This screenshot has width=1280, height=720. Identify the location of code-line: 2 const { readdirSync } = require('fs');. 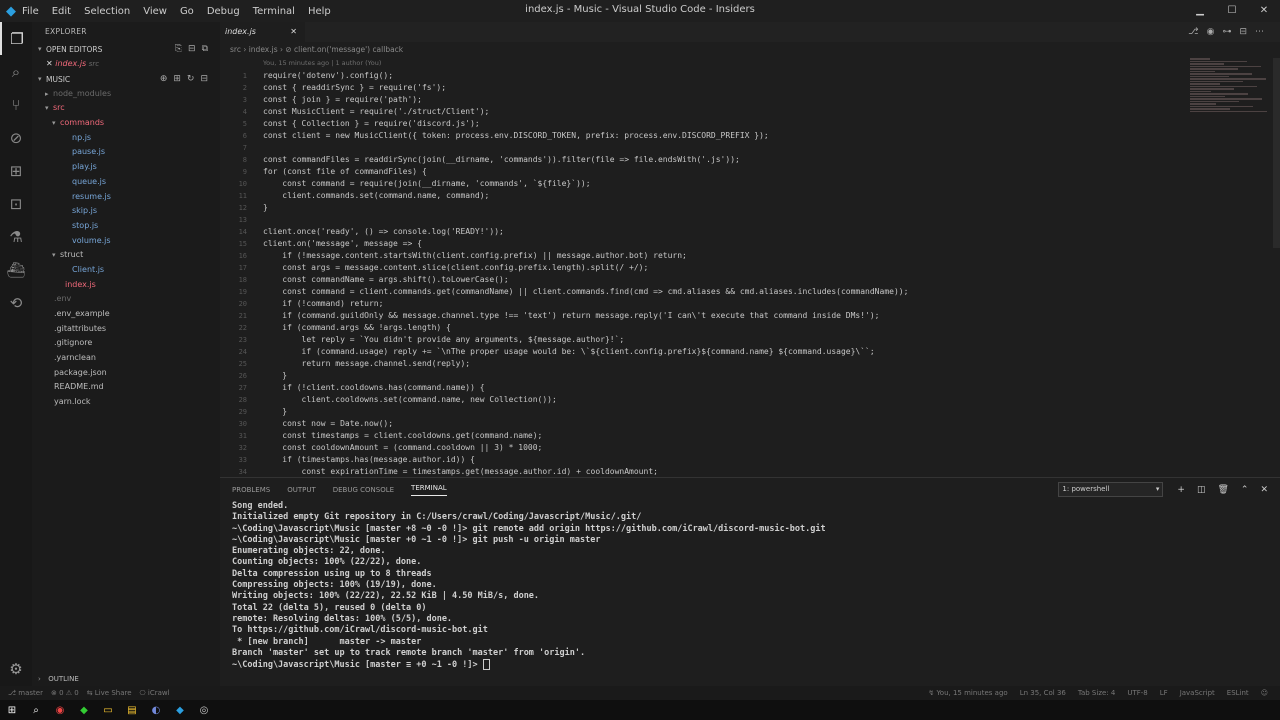
(700, 88).